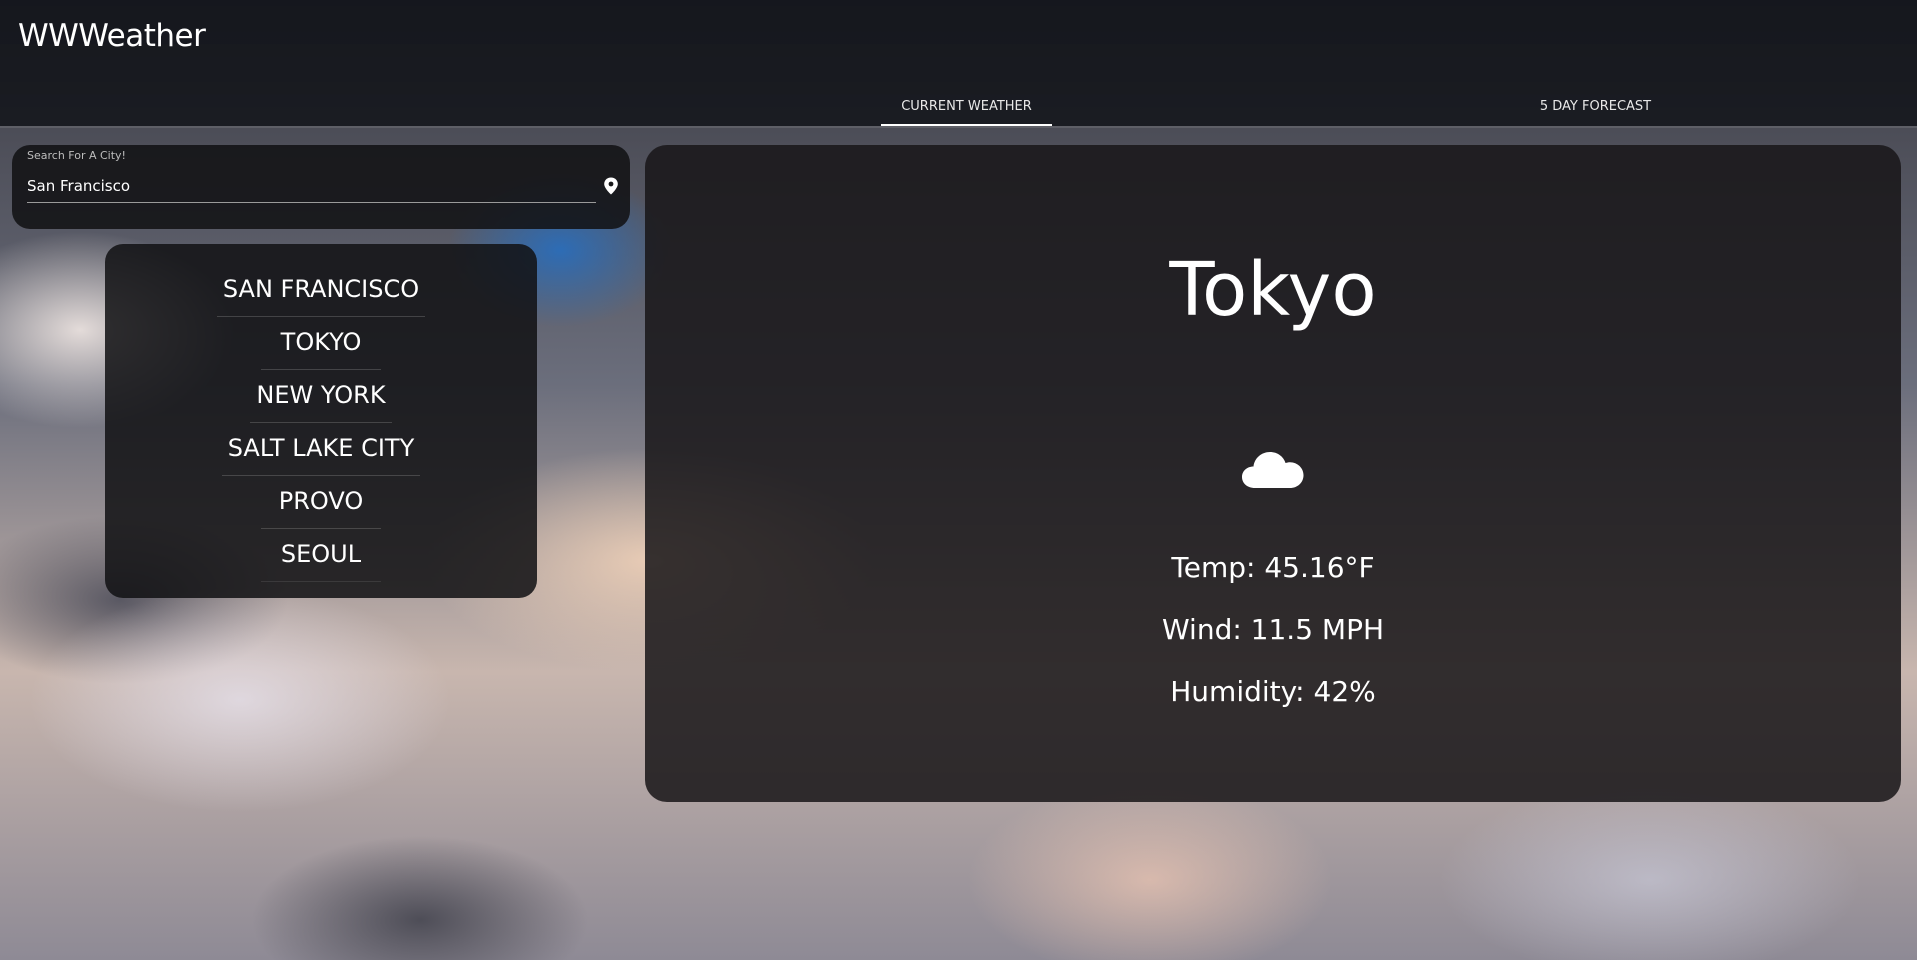  What do you see at coordinates (321, 343) in the screenshot?
I see `city-item-tokyo: TOKYO` at bounding box center [321, 343].